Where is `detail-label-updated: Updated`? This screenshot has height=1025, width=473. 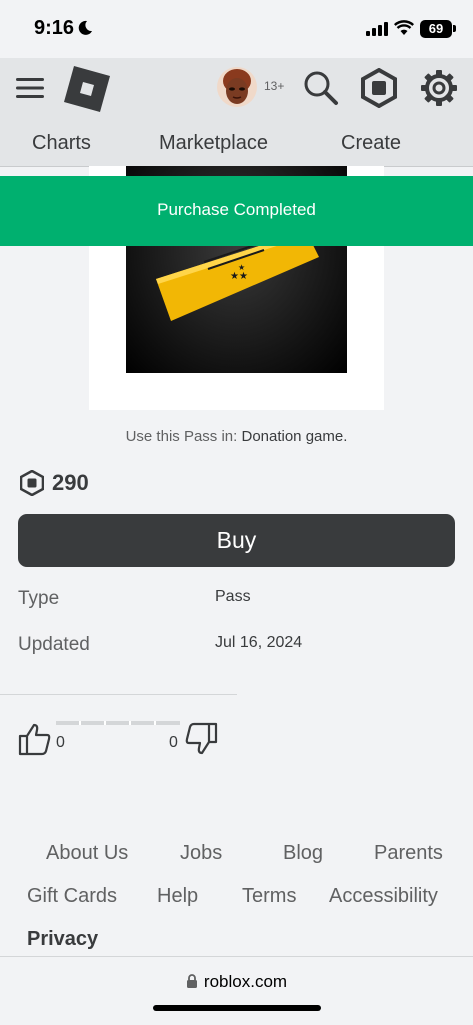 detail-label-updated: Updated is located at coordinates (54, 644).